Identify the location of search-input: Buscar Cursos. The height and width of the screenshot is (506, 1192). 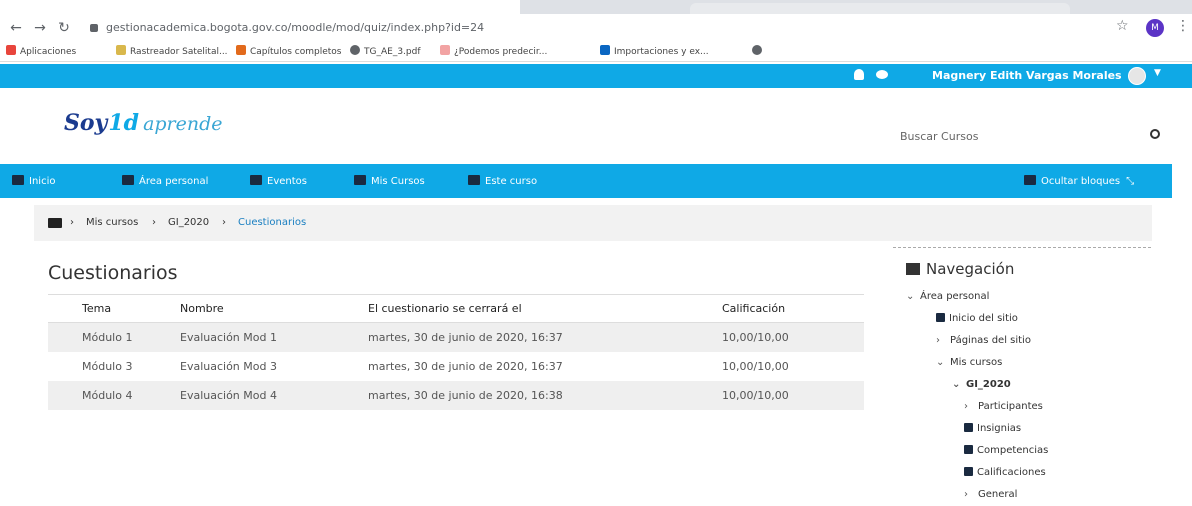
(939, 136).